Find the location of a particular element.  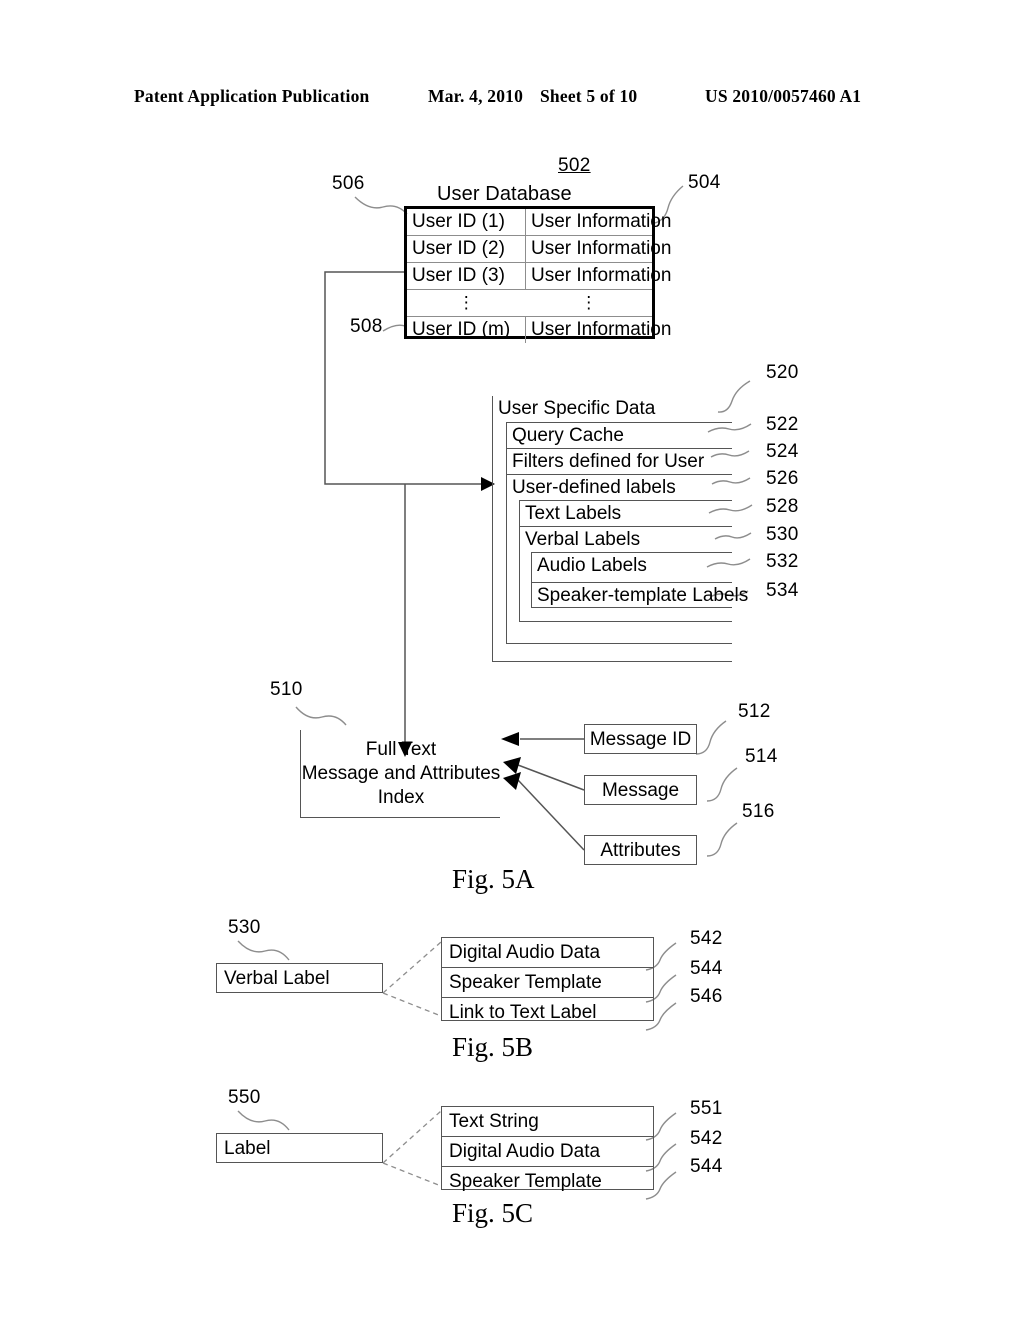

figure-caption-5b: Fig. 5B is located at coordinates (493, 1047).